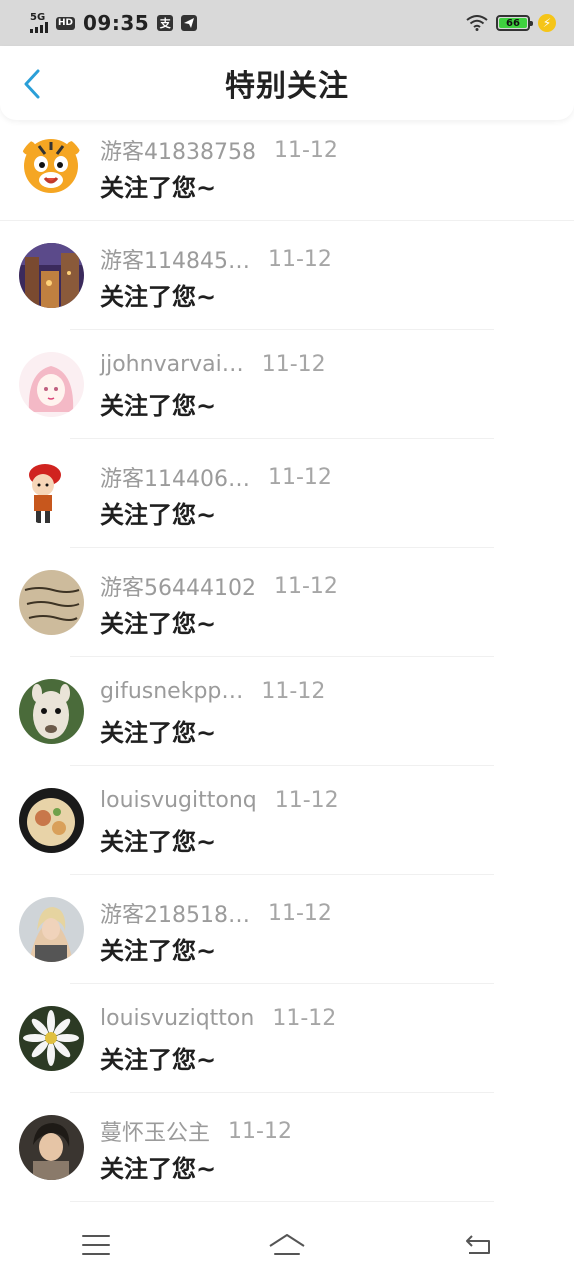  I want to click on page-title: 特别关注, so click(287, 86).